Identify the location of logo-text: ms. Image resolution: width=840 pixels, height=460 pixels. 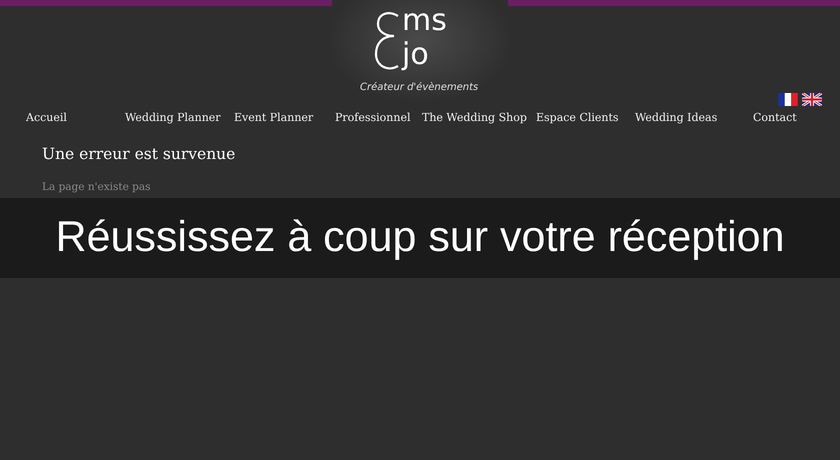
(424, 21).